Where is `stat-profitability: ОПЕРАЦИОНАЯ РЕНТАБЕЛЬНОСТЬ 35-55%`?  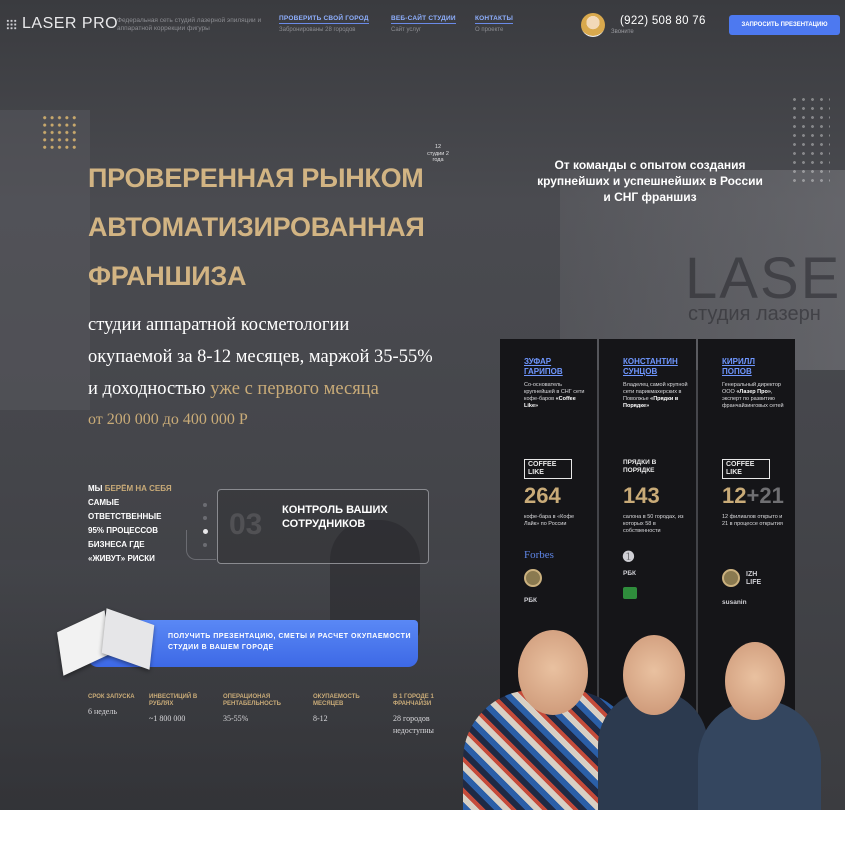 stat-profitability: ОПЕРАЦИОНАЯ РЕНТАБЕЛЬНОСТЬ 35-55% is located at coordinates (259, 709).